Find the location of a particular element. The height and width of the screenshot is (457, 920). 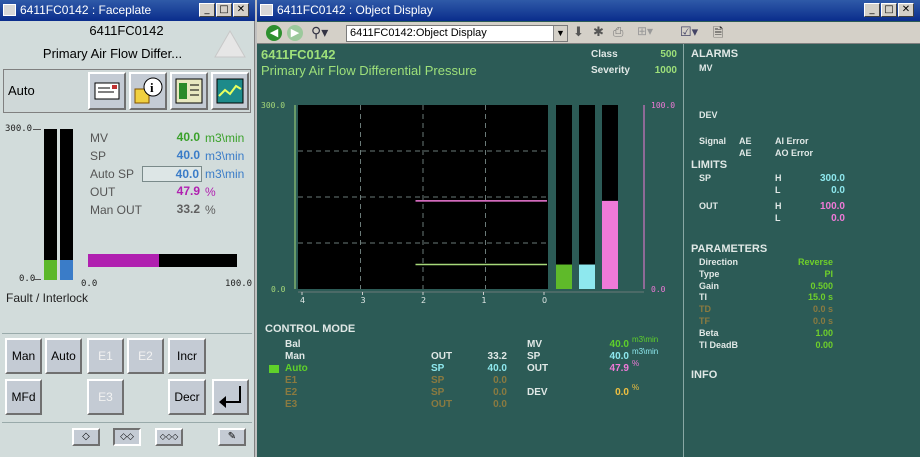

add-icon: ⊞▾ is located at coordinates (645, 31).